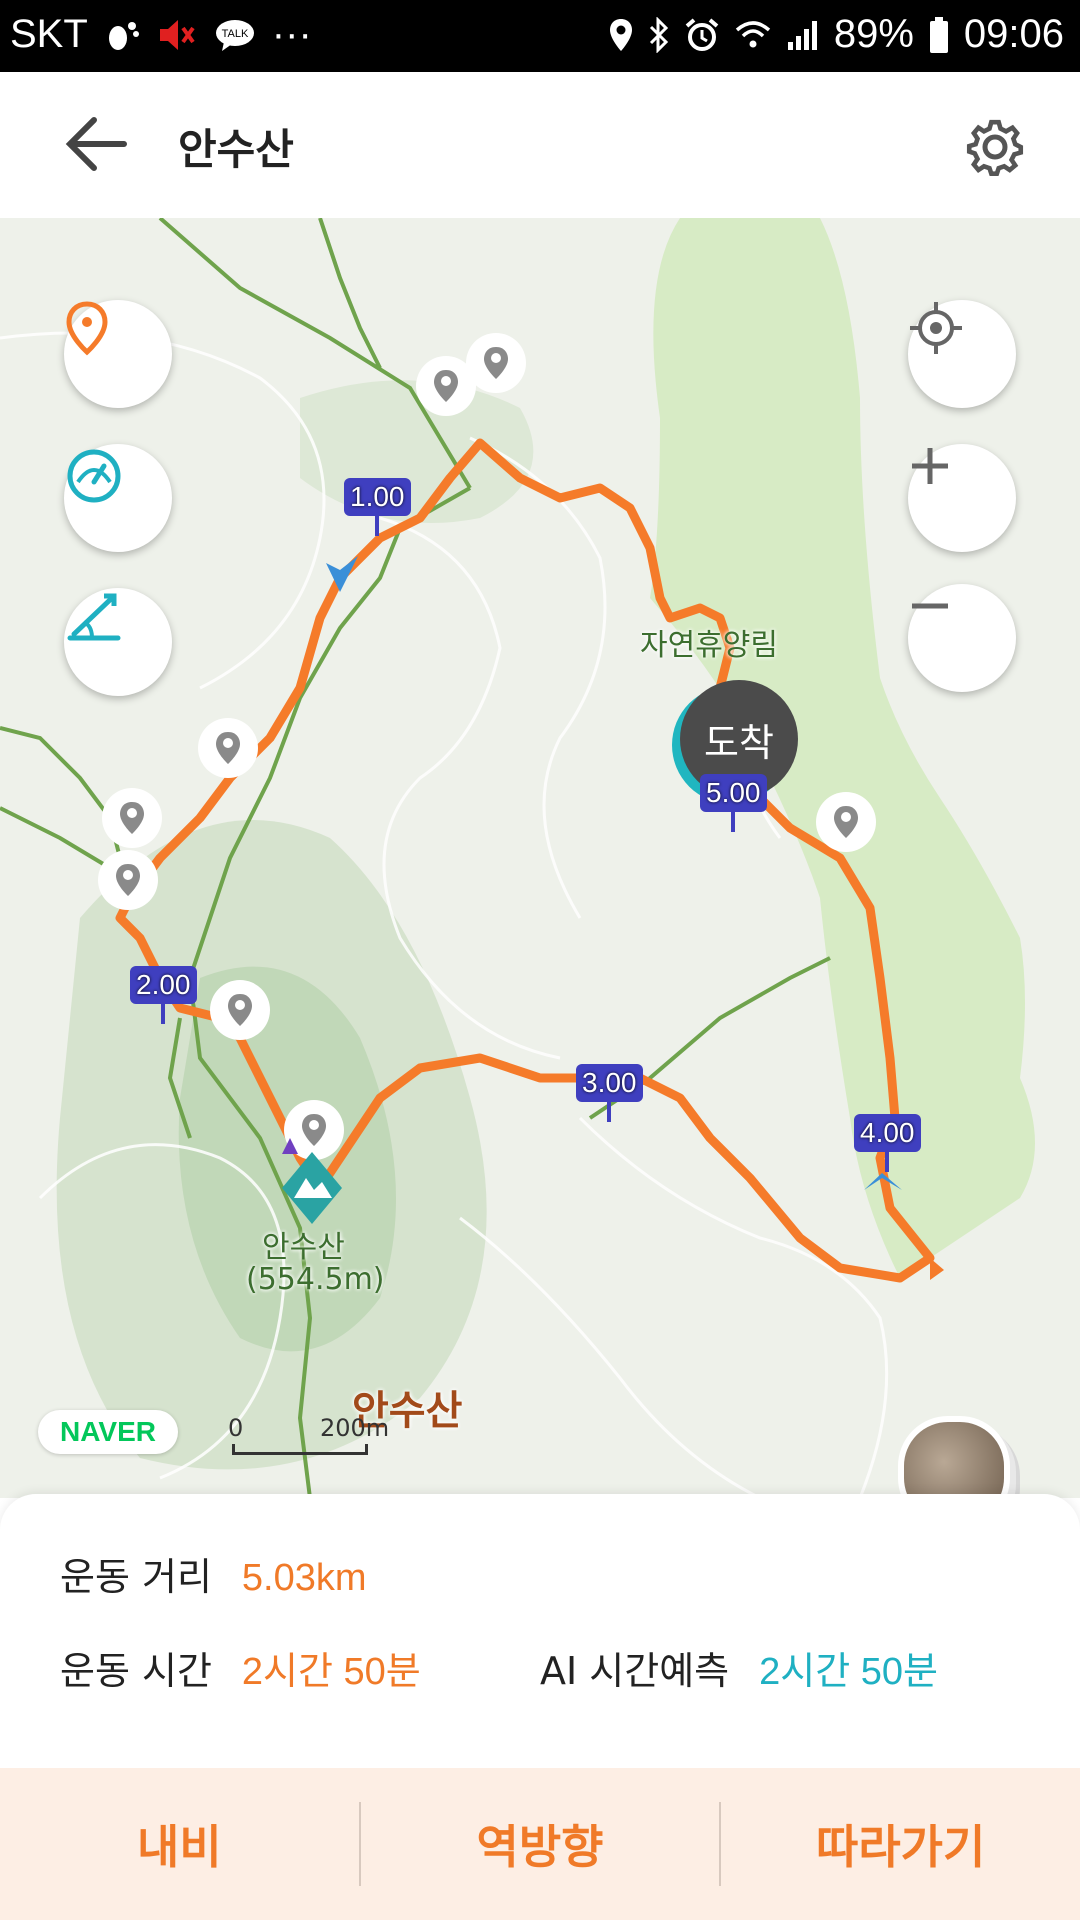 This screenshot has height=1920, width=1080. What do you see at coordinates (94, 476) in the screenshot?
I see `speedometer-icon` at bounding box center [94, 476].